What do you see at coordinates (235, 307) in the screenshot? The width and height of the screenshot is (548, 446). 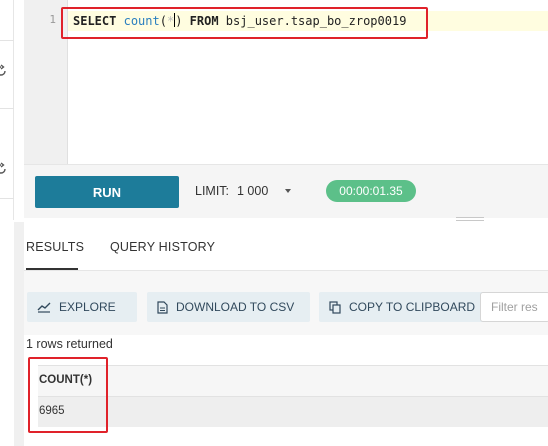 I see `download-csv-label: DOWNLOAD TO CSV` at bounding box center [235, 307].